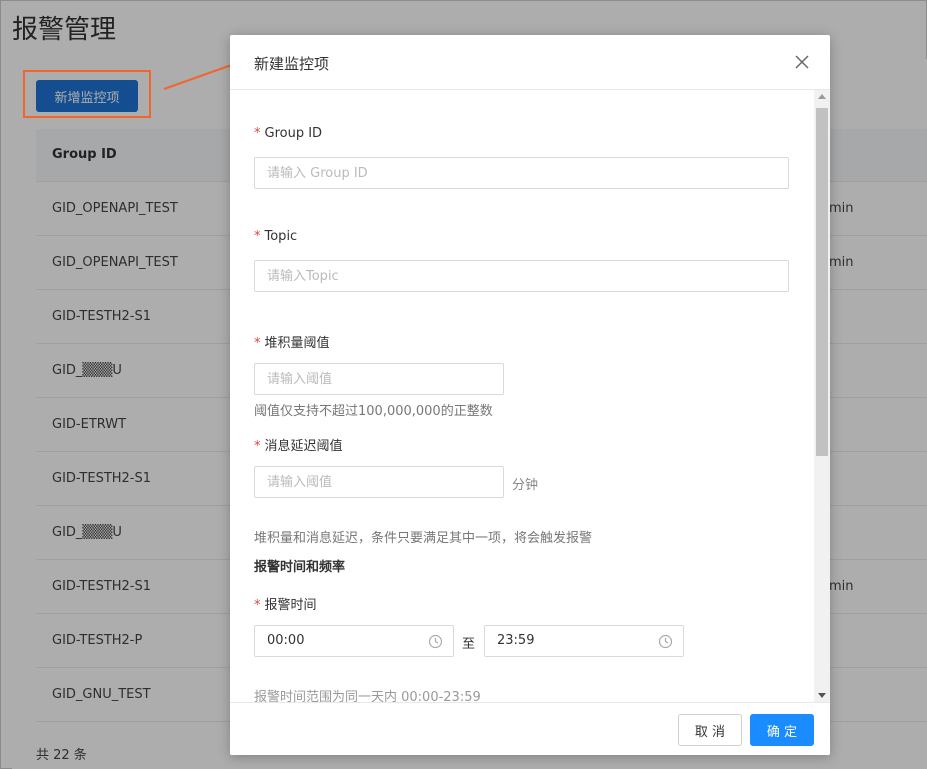  Describe the element at coordinates (367, 696) in the screenshot. I see `alarm-time-hint: 报警时间范围为同一天内 00:00-23:59` at that location.